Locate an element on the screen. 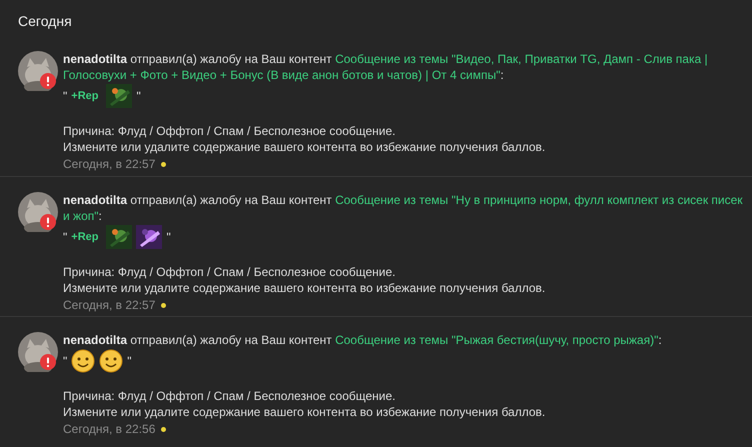 This screenshot has height=447, width=752. section-title: Сегодня is located at coordinates (45, 21).